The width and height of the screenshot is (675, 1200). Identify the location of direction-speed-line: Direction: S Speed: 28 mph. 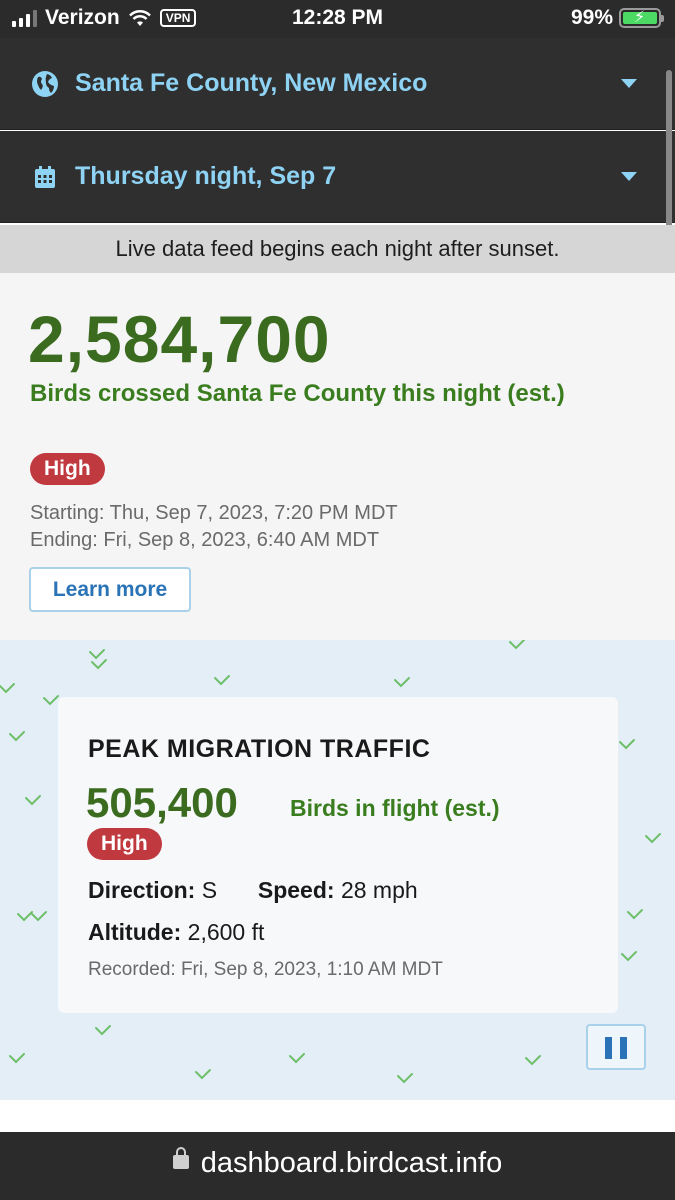
(253, 890).